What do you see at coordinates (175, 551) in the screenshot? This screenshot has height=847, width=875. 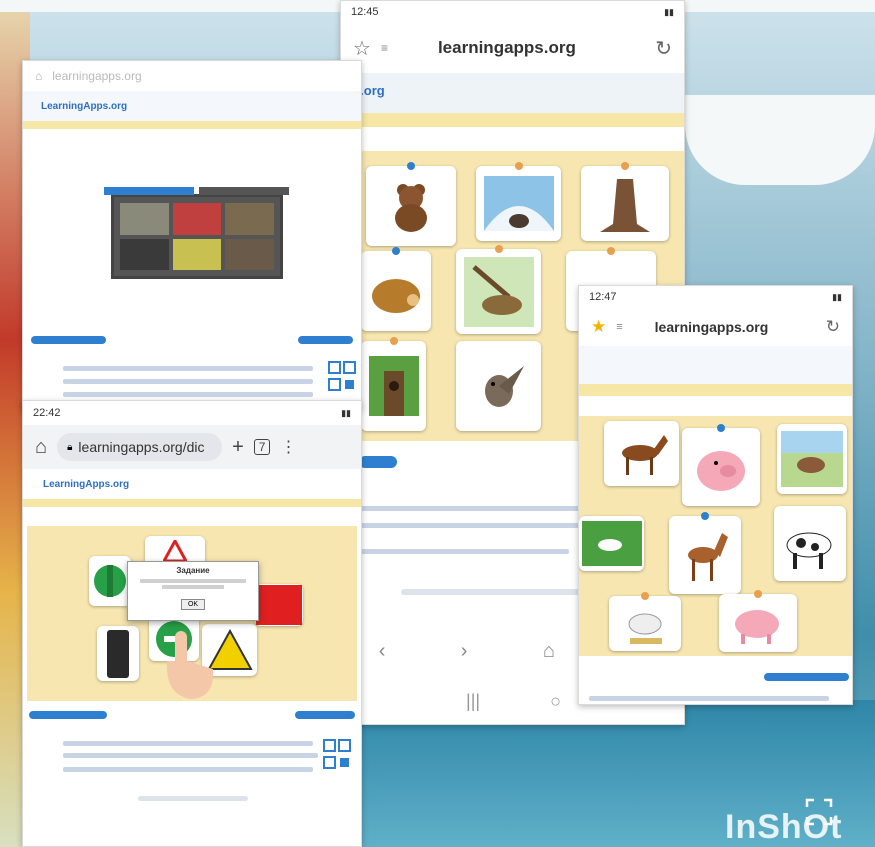 I see `warning-triangle-icon` at bounding box center [175, 551].